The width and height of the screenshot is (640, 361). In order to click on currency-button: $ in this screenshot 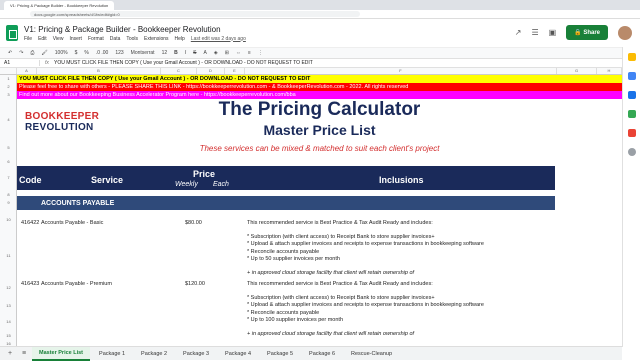, I will do `click(76, 53)`.